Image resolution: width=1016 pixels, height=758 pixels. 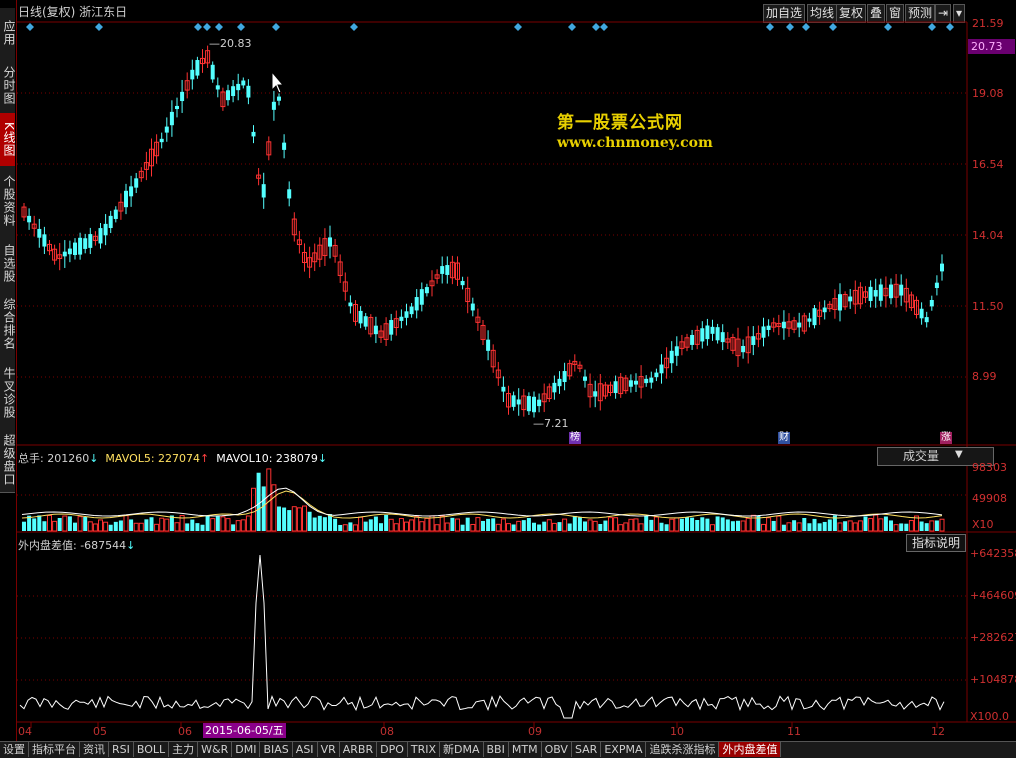 I want to click on price-axis-label: 21.59, so click(x=988, y=23).